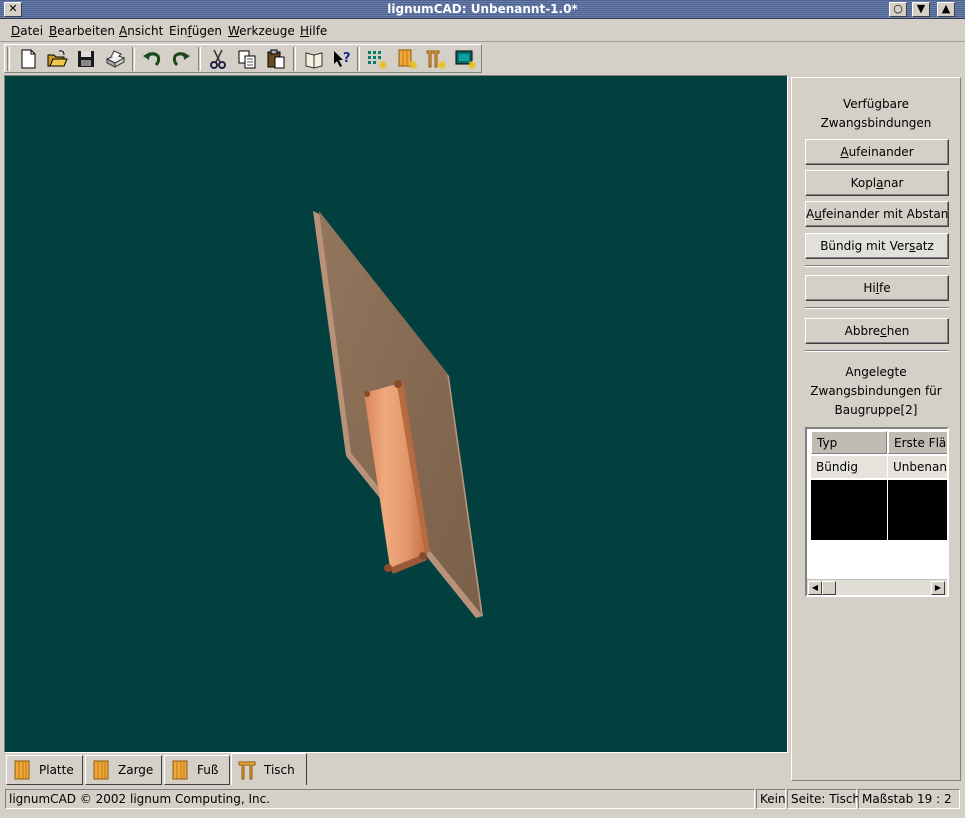  Describe the element at coordinates (946, 9) in the screenshot. I see `maximize-icon: ▲` at that location.